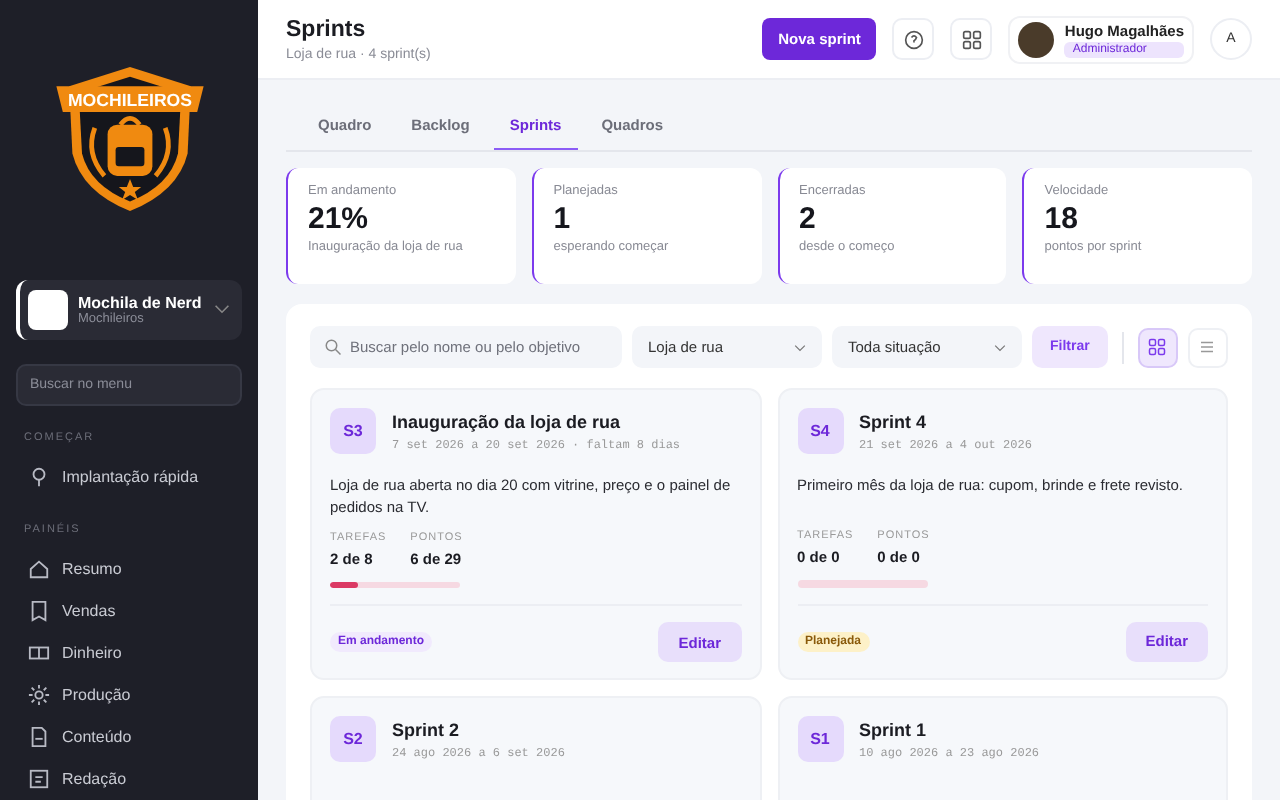  I want to click on help-button, so click(913, 39).